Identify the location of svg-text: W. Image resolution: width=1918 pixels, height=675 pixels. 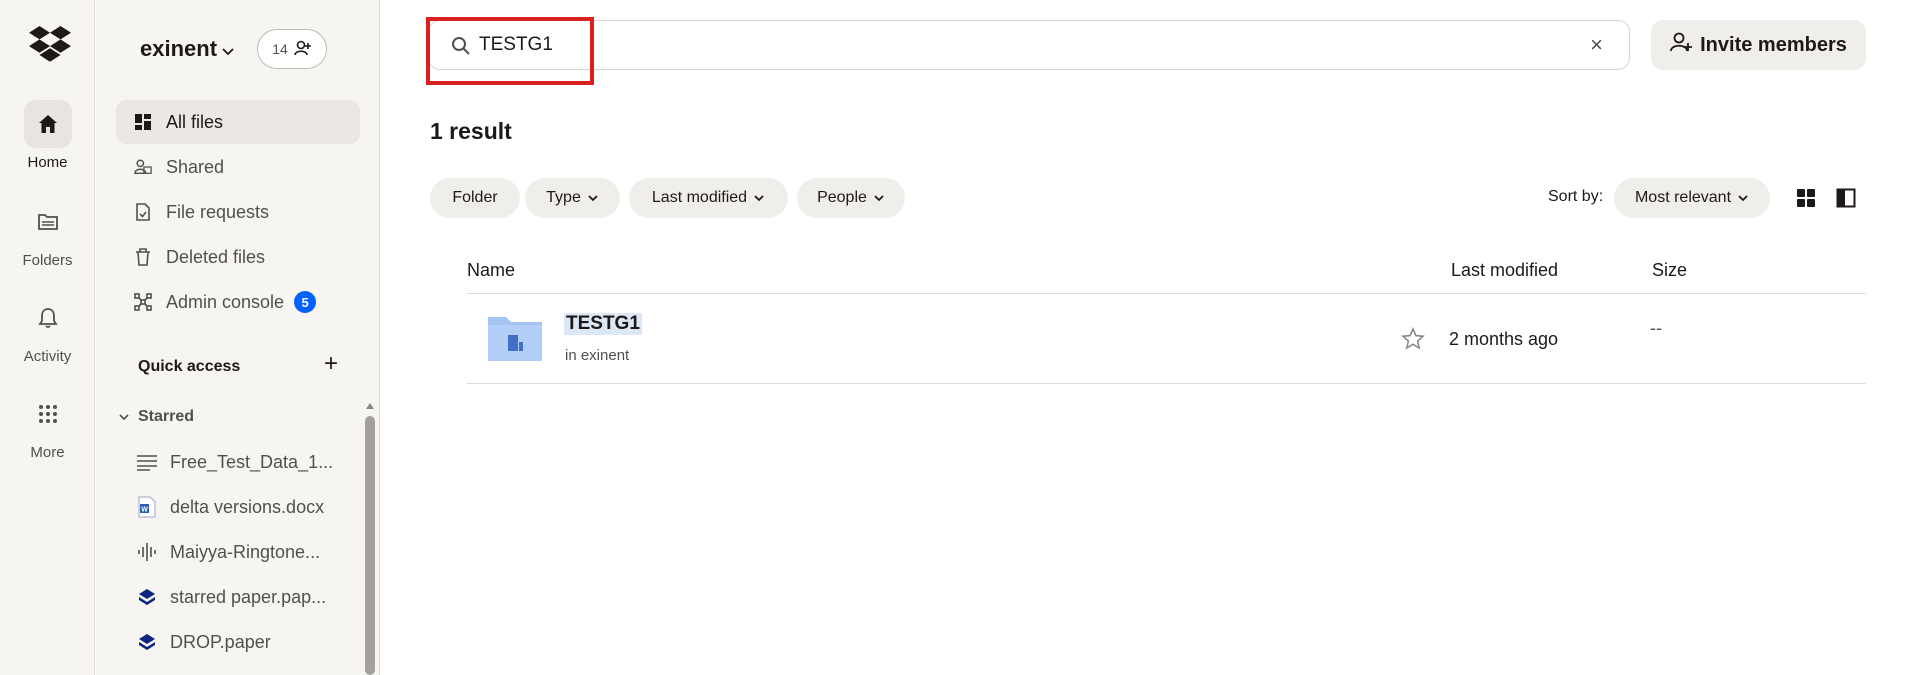
(144, 510).